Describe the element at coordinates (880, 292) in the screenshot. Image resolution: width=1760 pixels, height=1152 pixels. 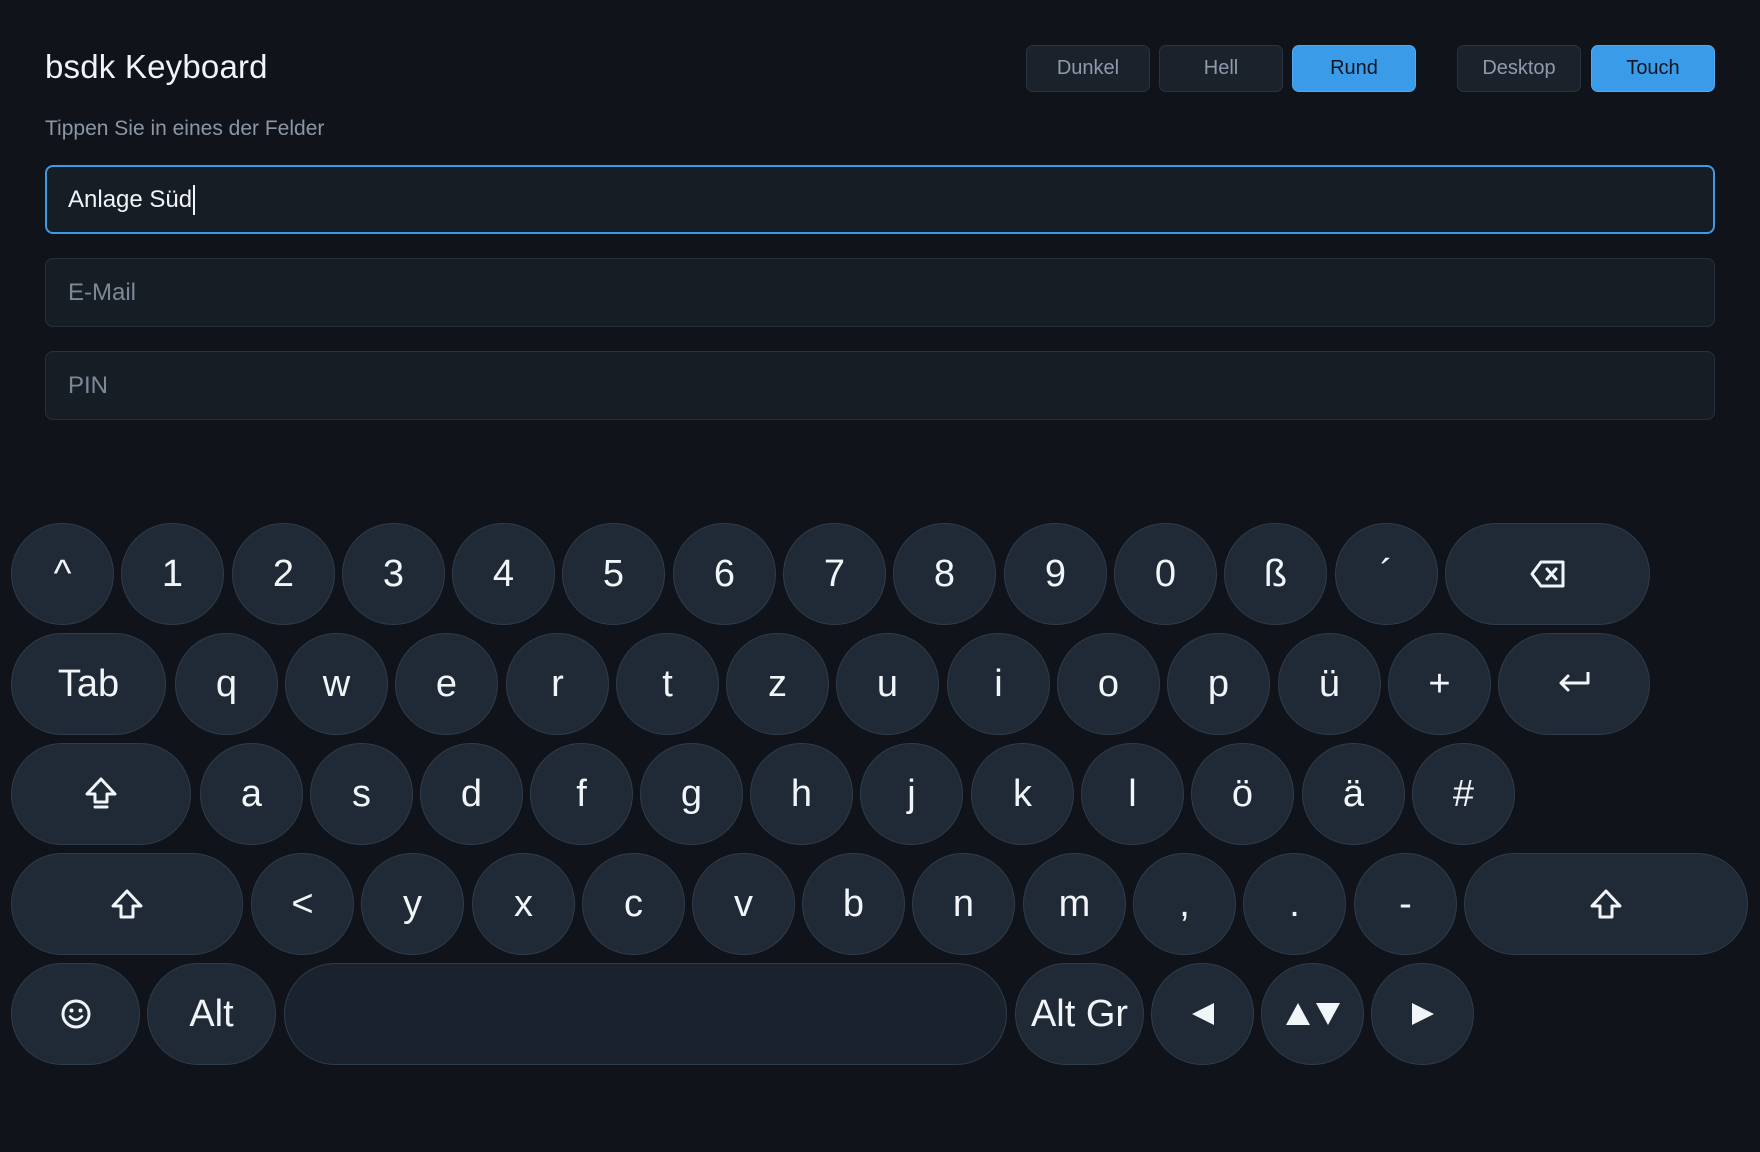
I see `email-field: E-Mail` at that location.